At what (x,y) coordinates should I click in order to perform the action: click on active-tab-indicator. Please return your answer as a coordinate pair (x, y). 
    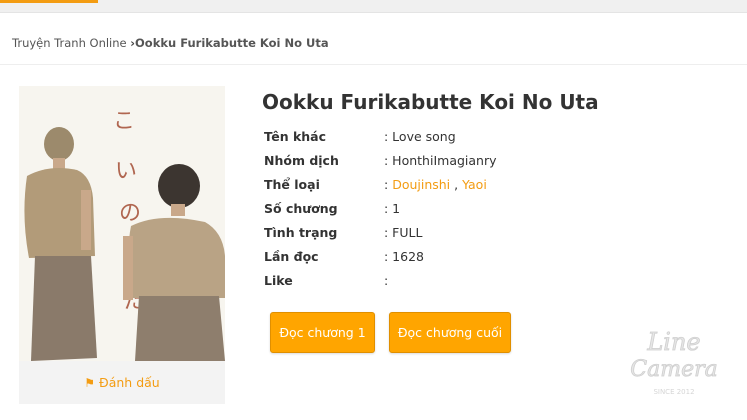
    Looking at the image, I should click on (49, 1).